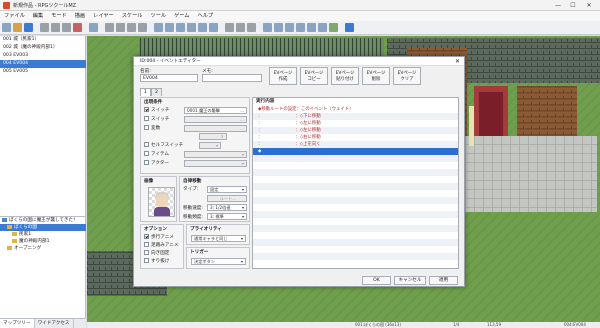 The image size is (600, 328). Describe the element at coordinates (314, 76) in the screenshot. I see `copy-page-button: EVページ コピー` at that location.